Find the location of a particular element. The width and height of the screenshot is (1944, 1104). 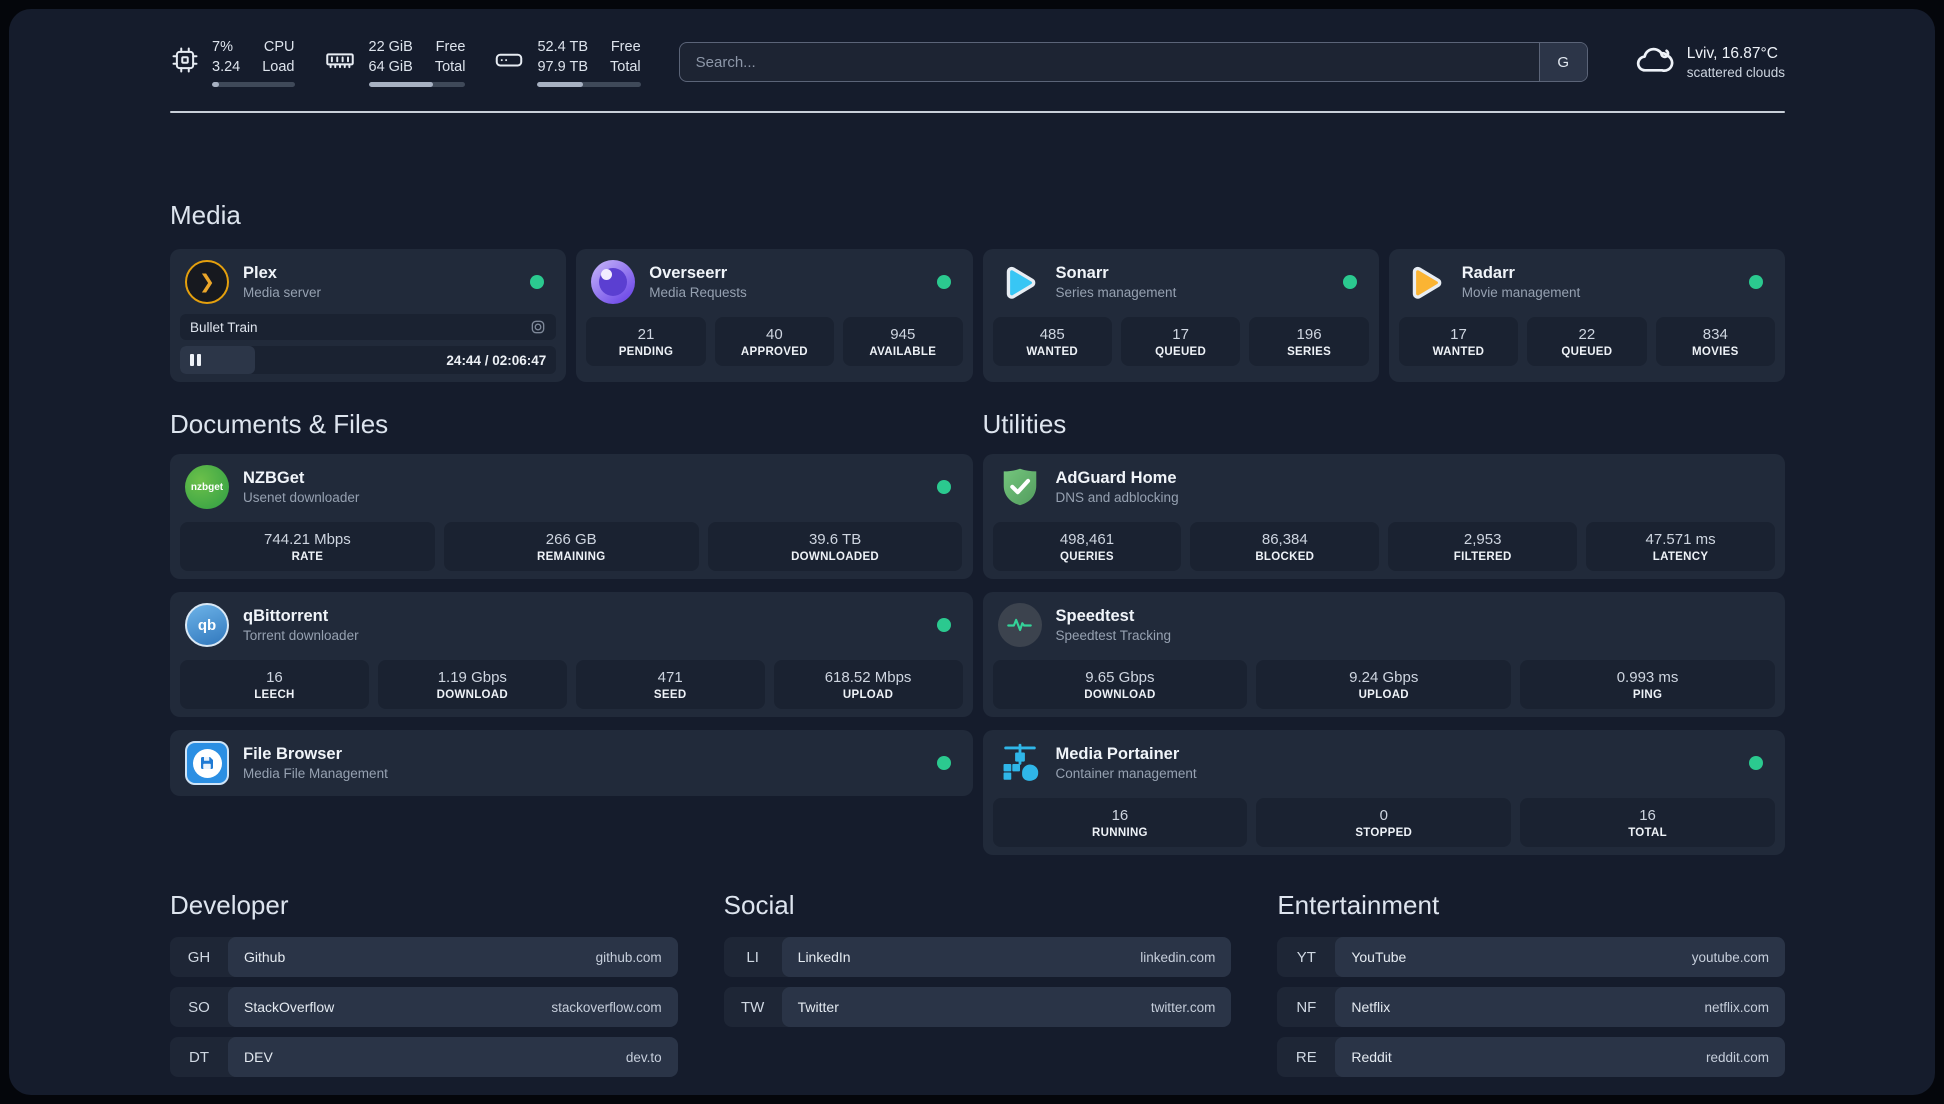

bookmark-abbr: LI is located at coordinates (752, 957).